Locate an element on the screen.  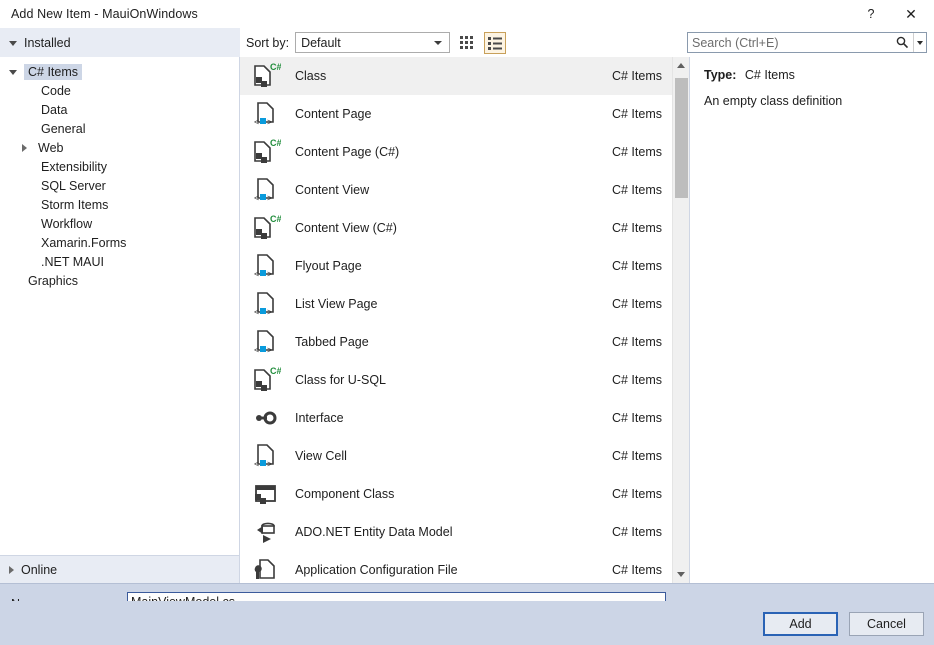
scroll-down-arrow-icon is located at coordinates (681, 574).